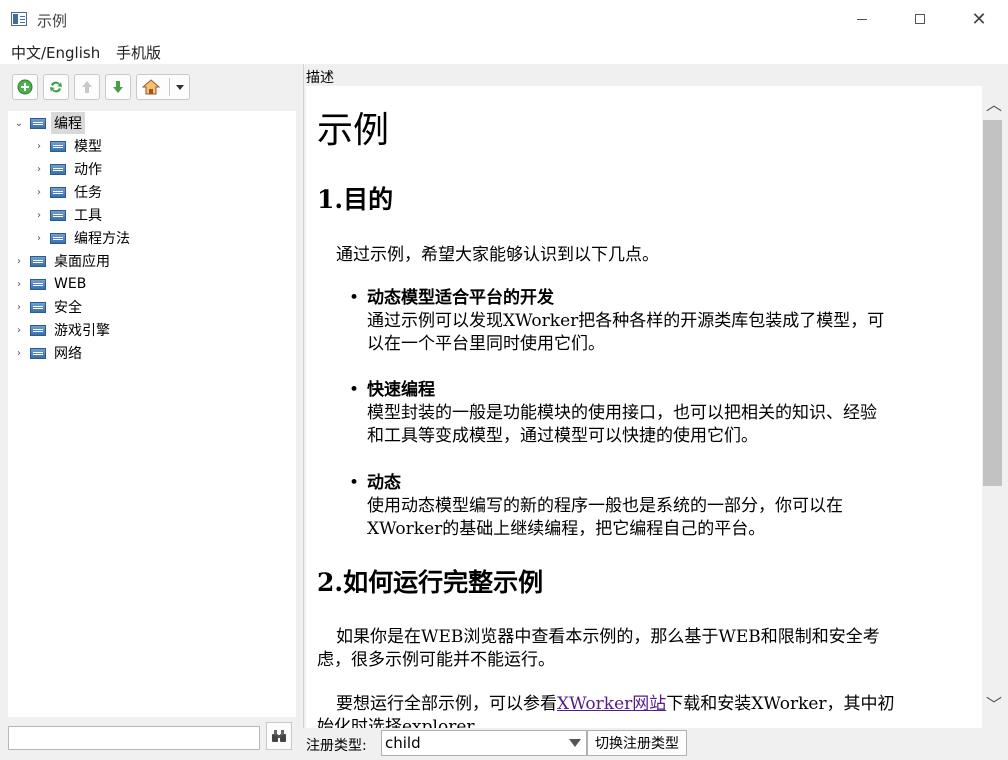 This screenshot has height=760, width=1008. Describe the element at coordinates (19, 123) in the screenshot. I see `chevron-down-icon: ⌄` at that location.